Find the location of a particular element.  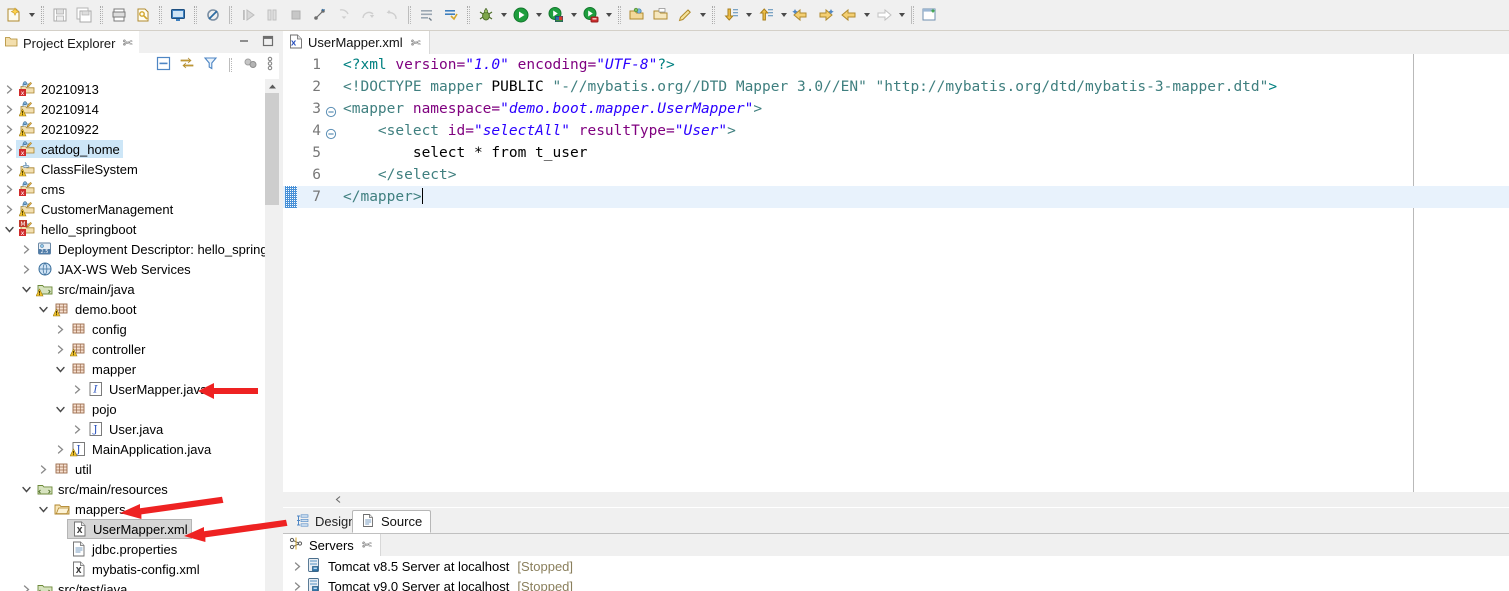

code-line: 5 select * from t_user is located at coordinates (896, 153).